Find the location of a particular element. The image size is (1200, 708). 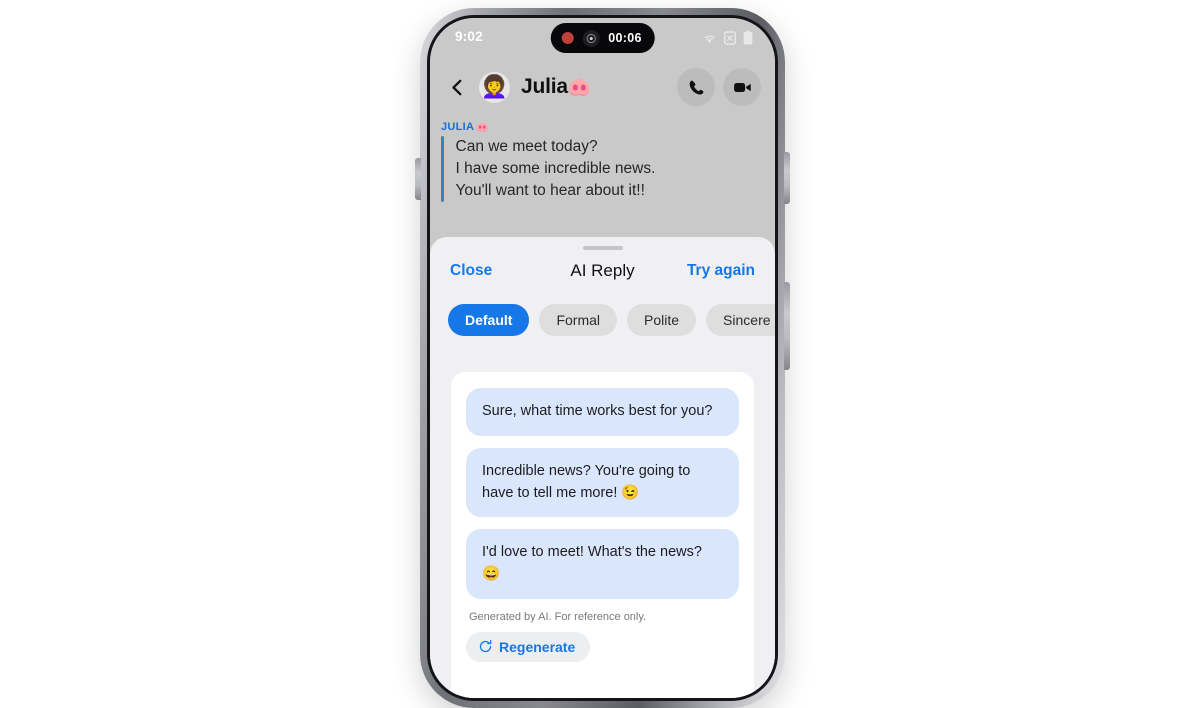

message-line: Can we meet today? is located at coordinates (526, 146).